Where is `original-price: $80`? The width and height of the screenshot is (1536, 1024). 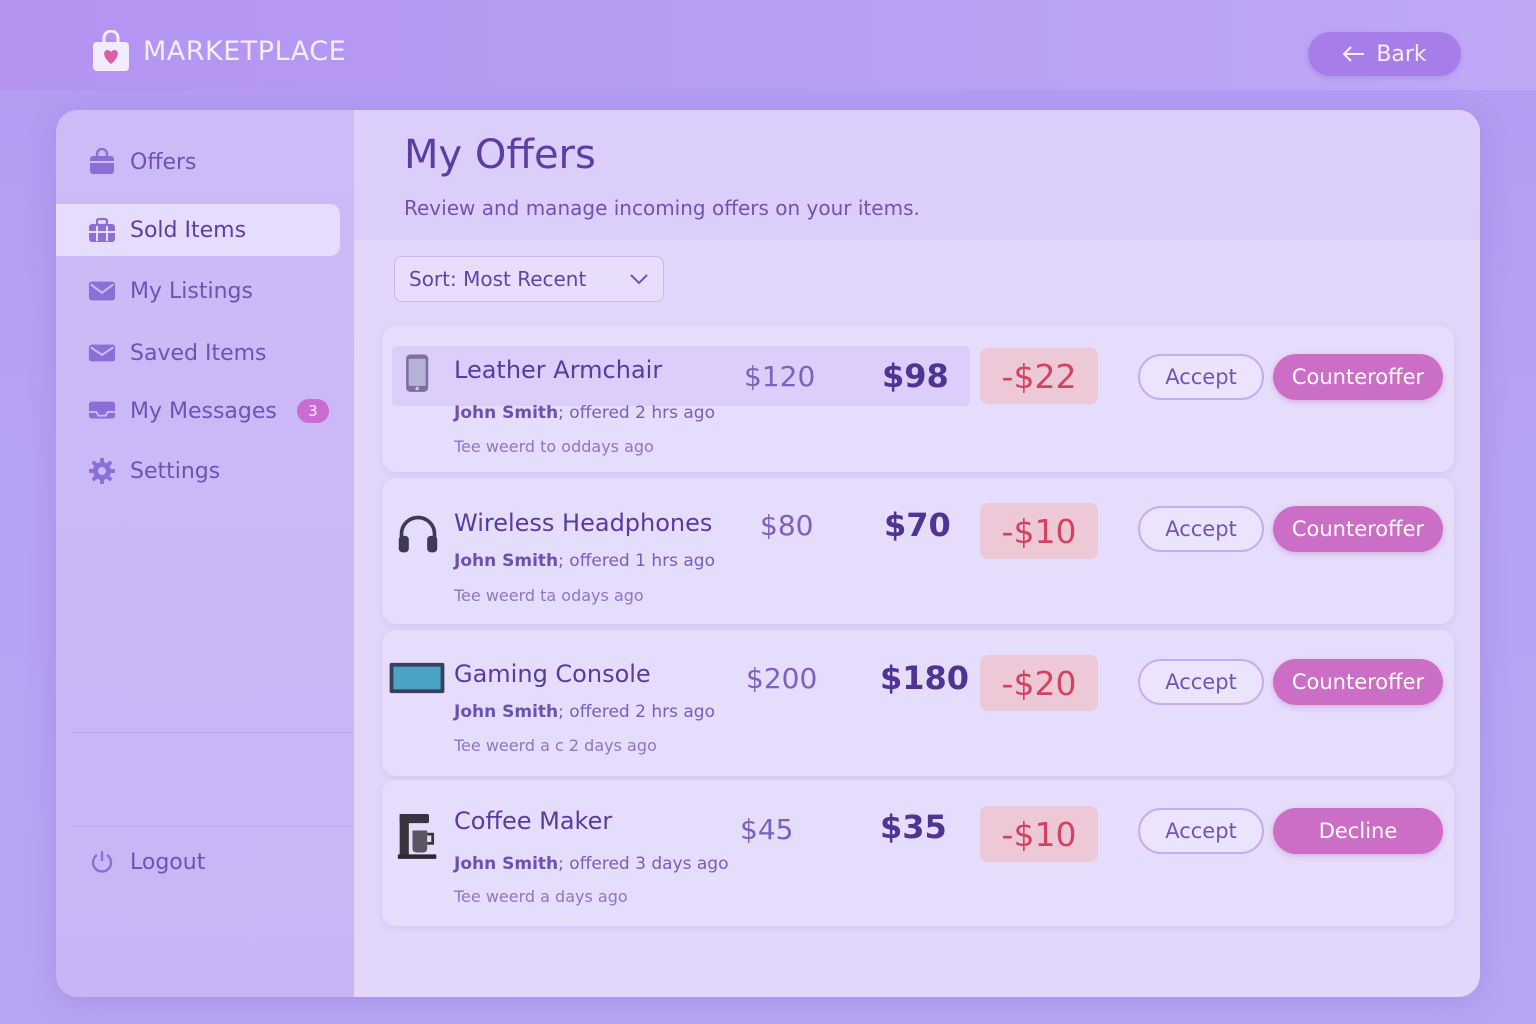
original-price: $80 is located at coordinates (787, 525).